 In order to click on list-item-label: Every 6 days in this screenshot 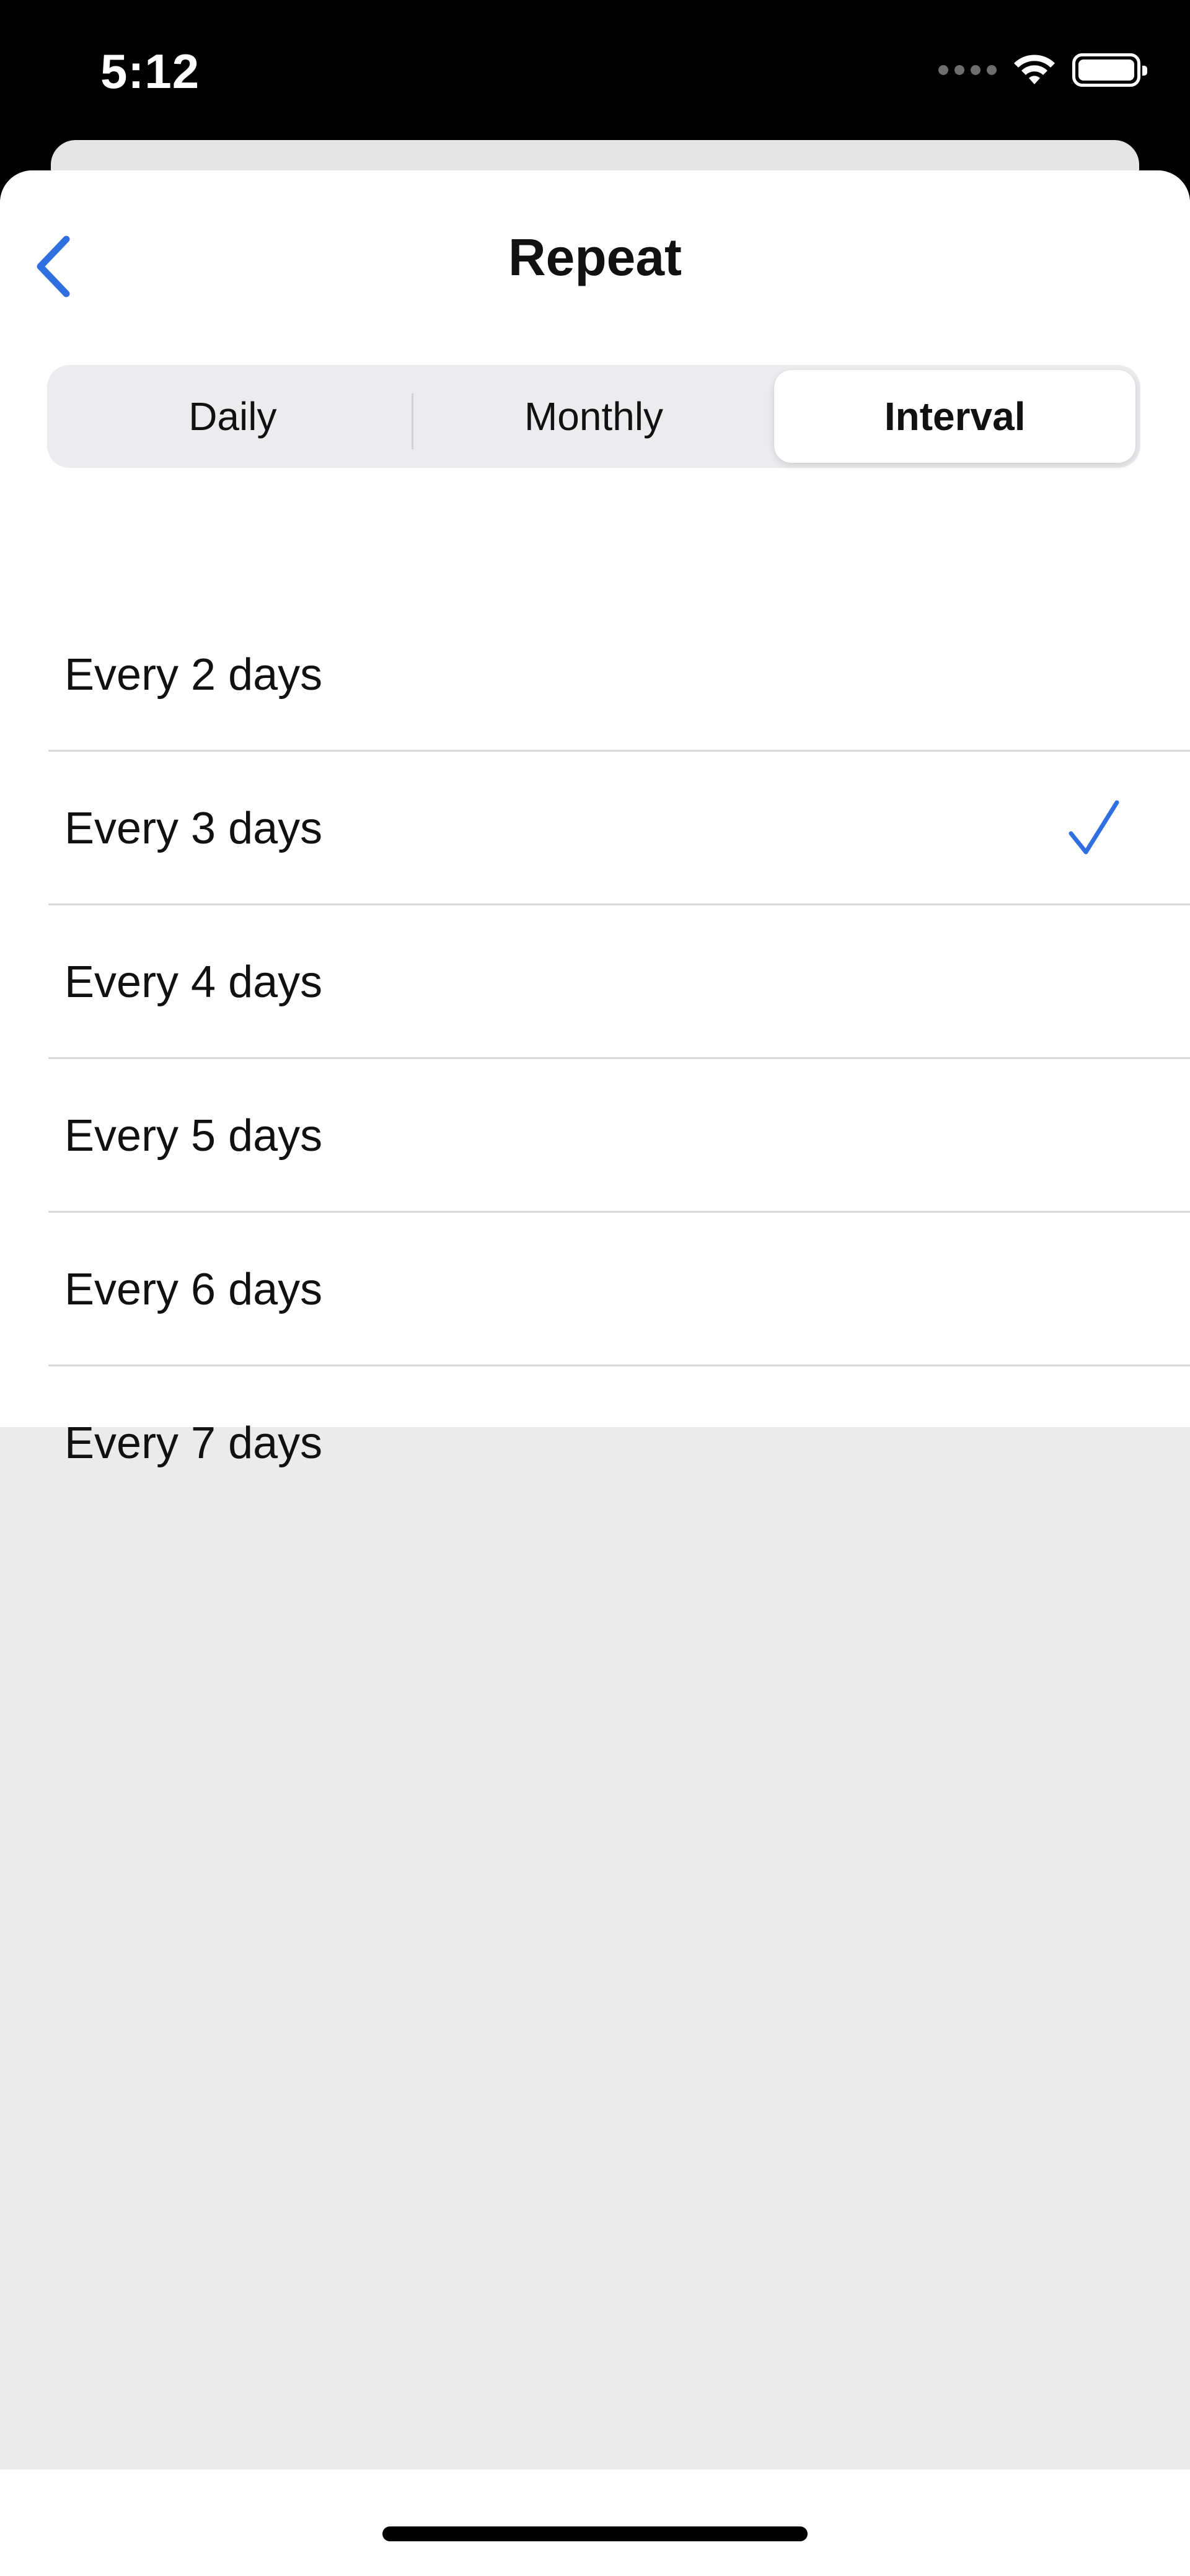, I will do `click(193, 1290)`.